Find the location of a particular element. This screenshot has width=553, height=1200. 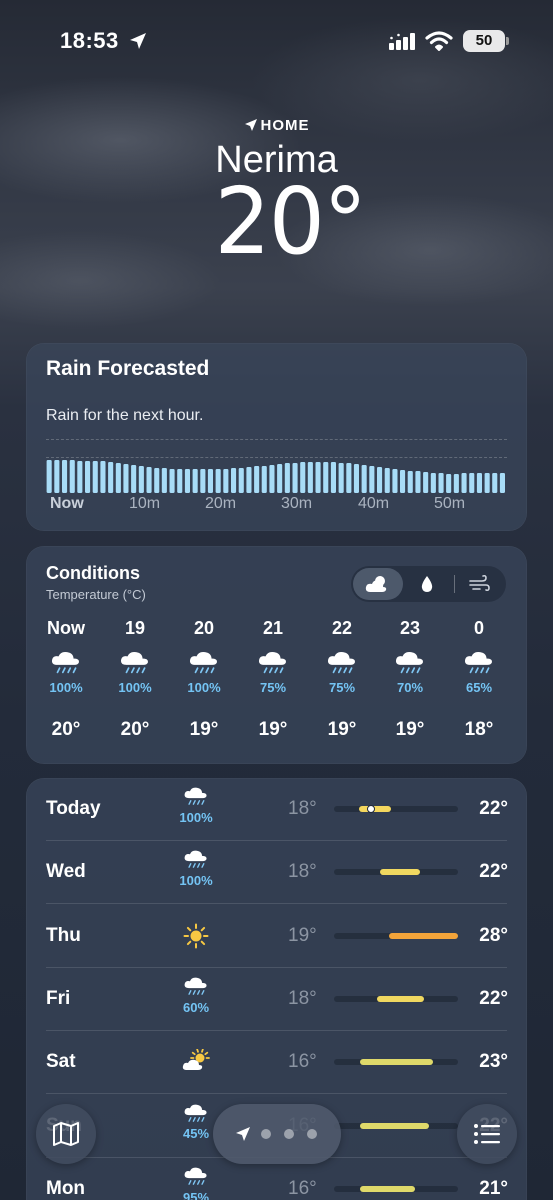

day-row: Today 100% 18° 22° is located at coordinates (276, 809).